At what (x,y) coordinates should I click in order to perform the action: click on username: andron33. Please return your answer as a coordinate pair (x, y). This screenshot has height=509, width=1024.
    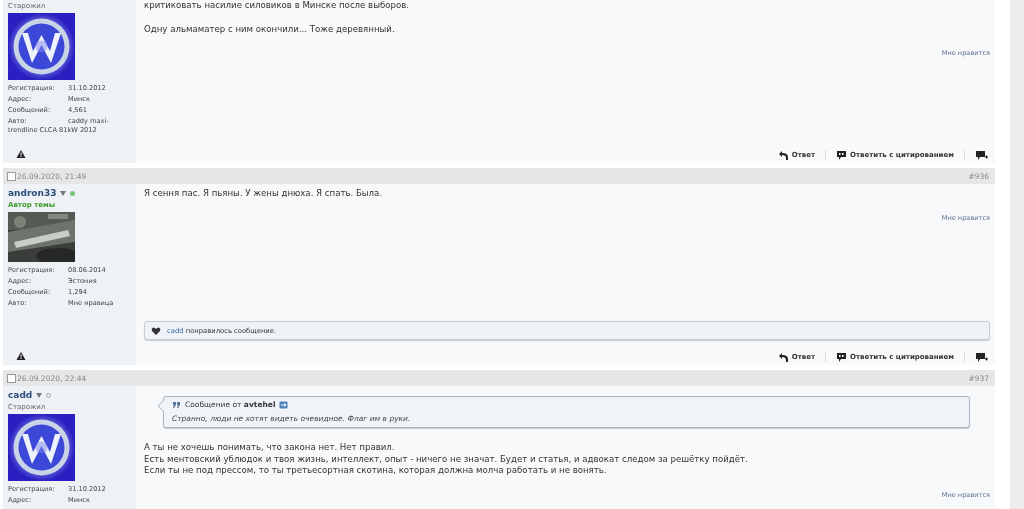
    Looking at the image, I should click on (32, 193).